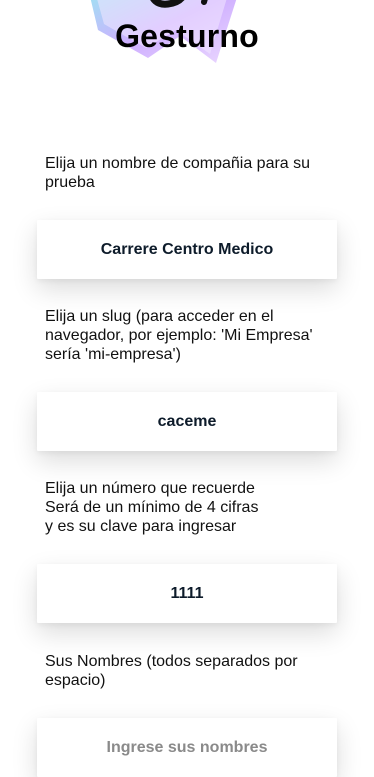  What do you see at coordinates (187, 249) in the screenshot?
I see `company-name-input` at bounding box center [187, 249].